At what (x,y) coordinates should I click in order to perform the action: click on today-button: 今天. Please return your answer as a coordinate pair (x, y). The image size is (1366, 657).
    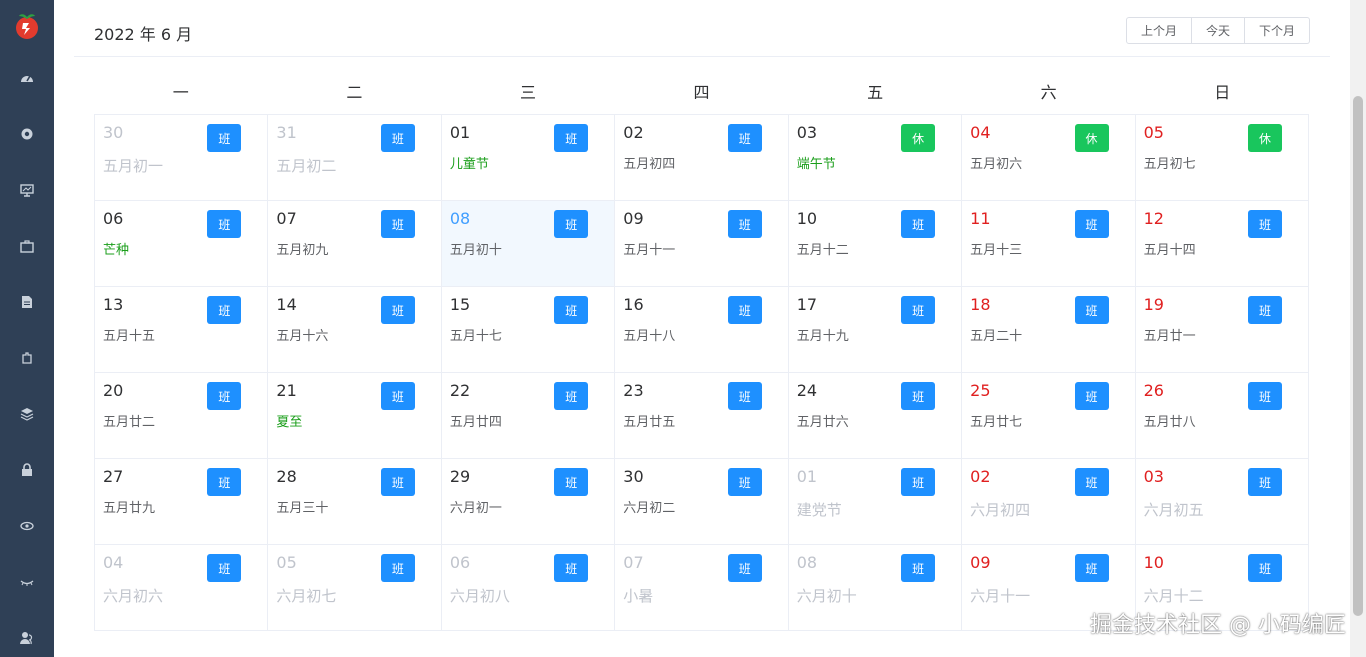
    Looking at the image, I should click on (1218, 30).